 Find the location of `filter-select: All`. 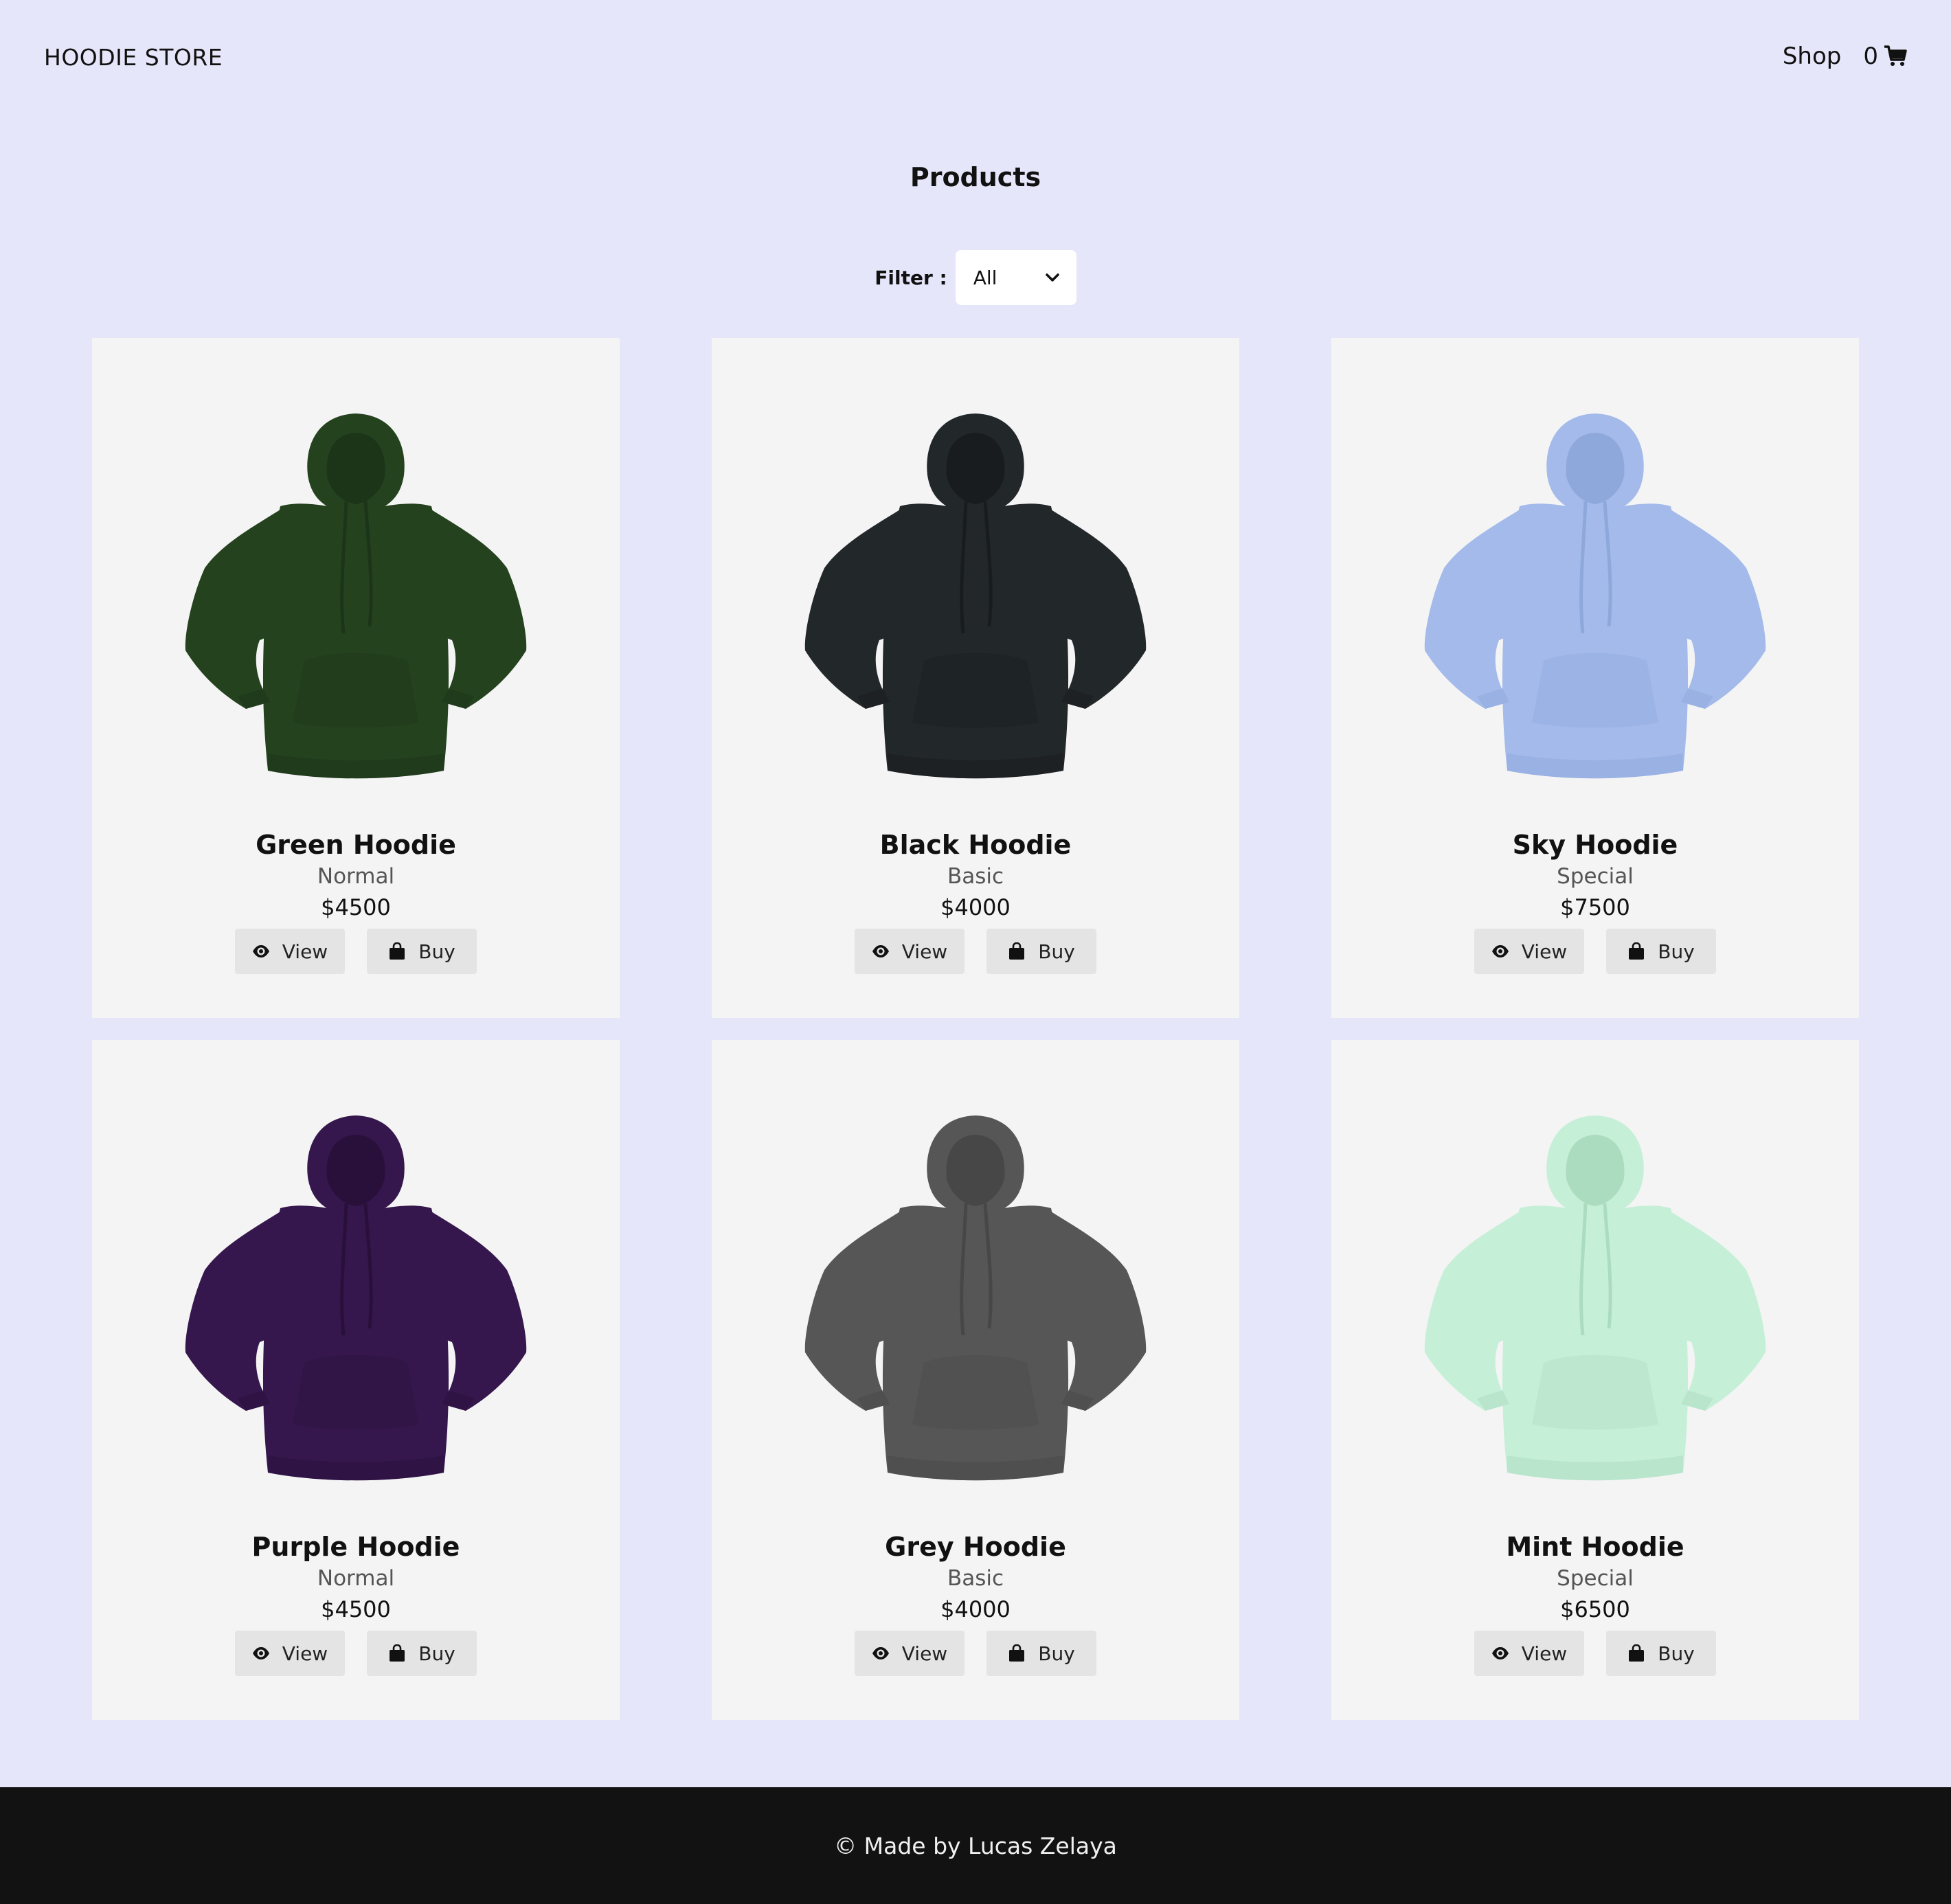

filter-select: All is located at coordinates (1015, 277).